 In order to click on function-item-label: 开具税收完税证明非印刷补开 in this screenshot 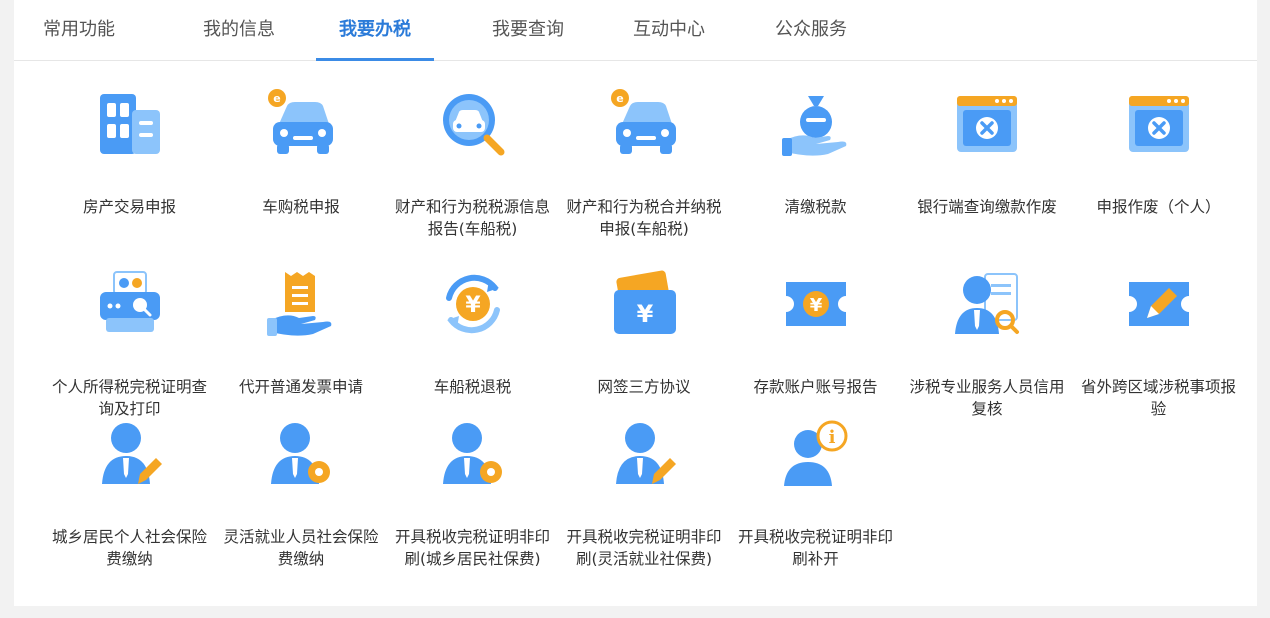, I will do `click(816, 548)`.